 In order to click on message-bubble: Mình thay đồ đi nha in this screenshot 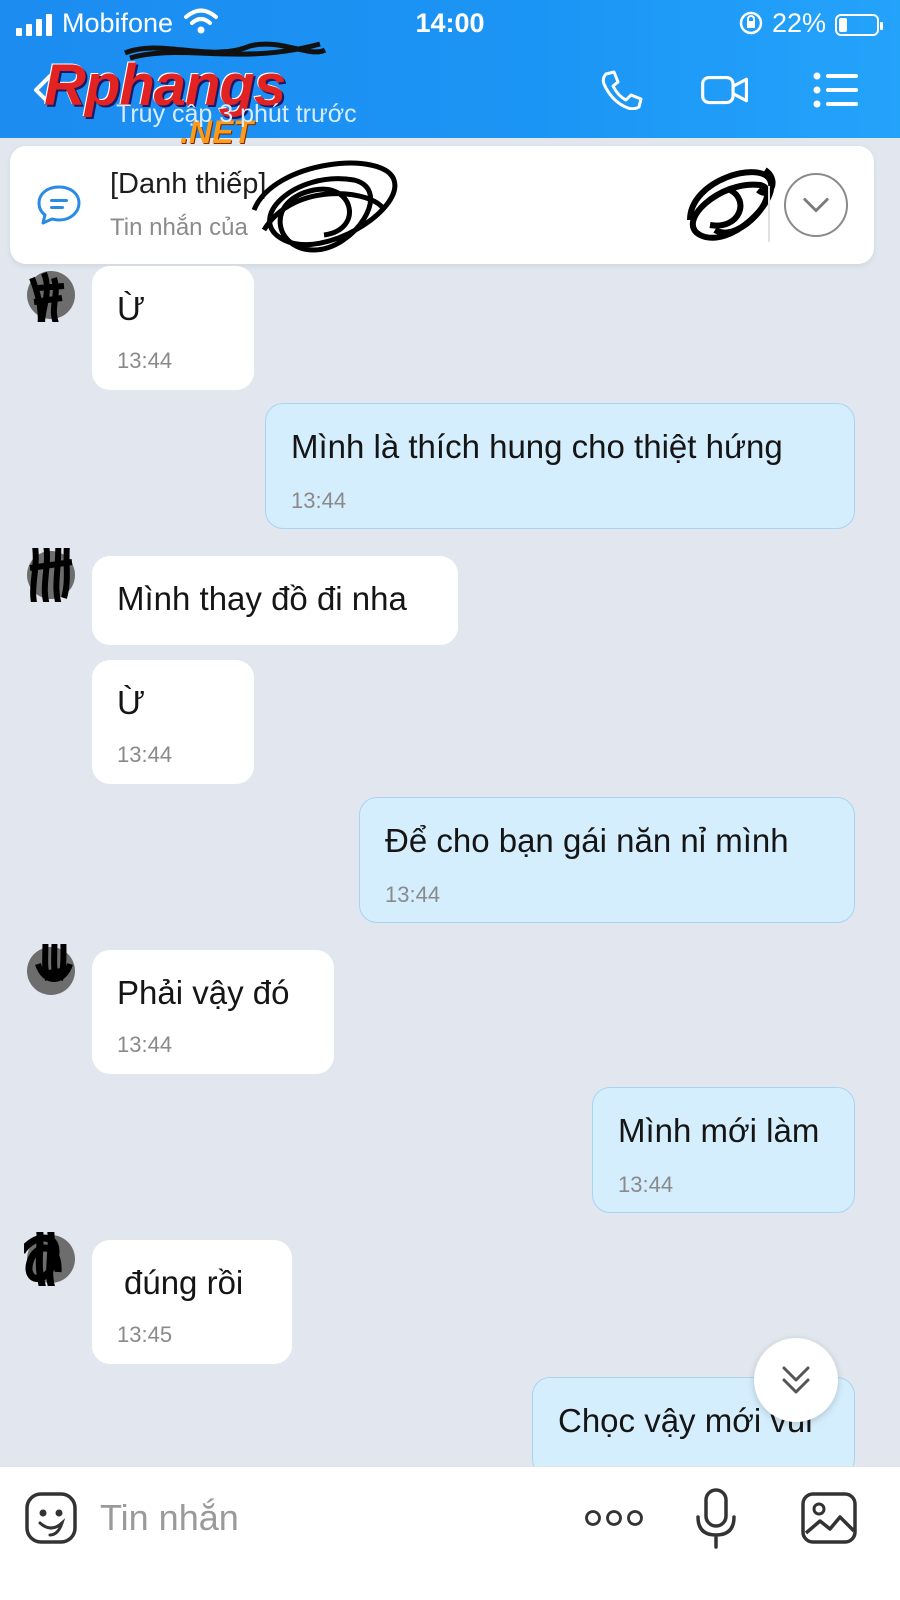, I will do `click(275, 600)`.